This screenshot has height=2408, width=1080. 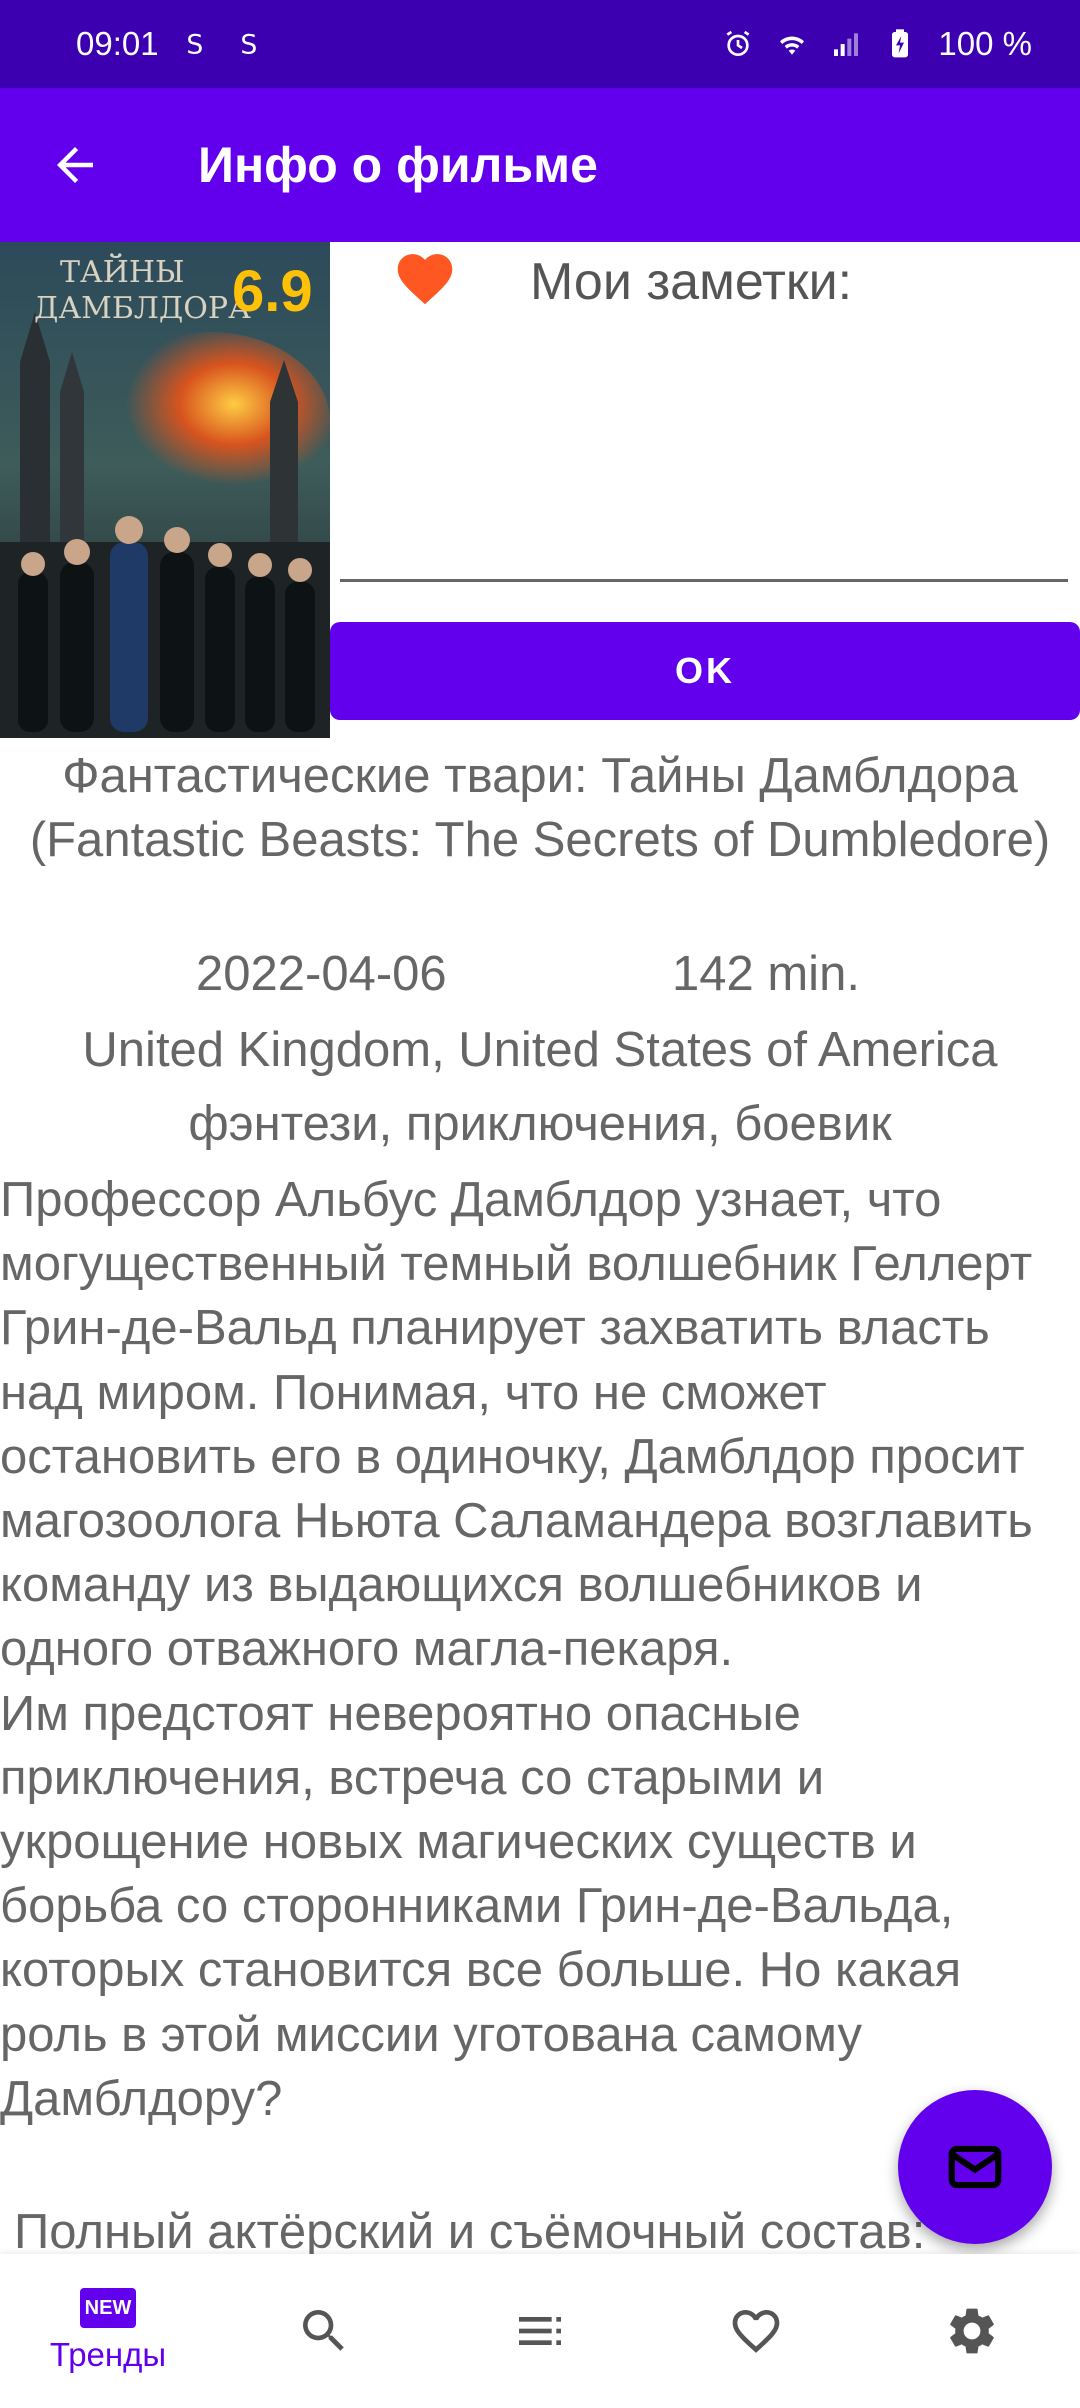 I want to click on status-left: 09:01 S S, so click(x=171, y=44).